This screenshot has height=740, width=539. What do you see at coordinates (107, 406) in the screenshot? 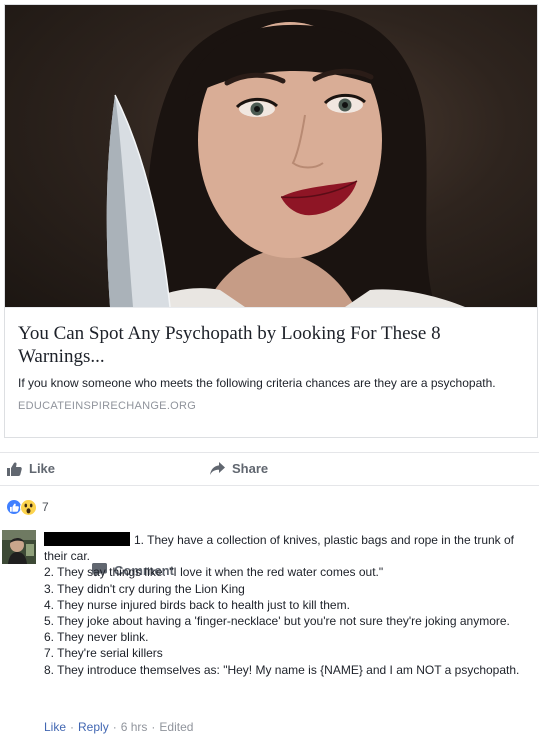
I see `article-domain: EDUCATEINSPIRECHANGE.ORG` at bounding box center [107, 406].